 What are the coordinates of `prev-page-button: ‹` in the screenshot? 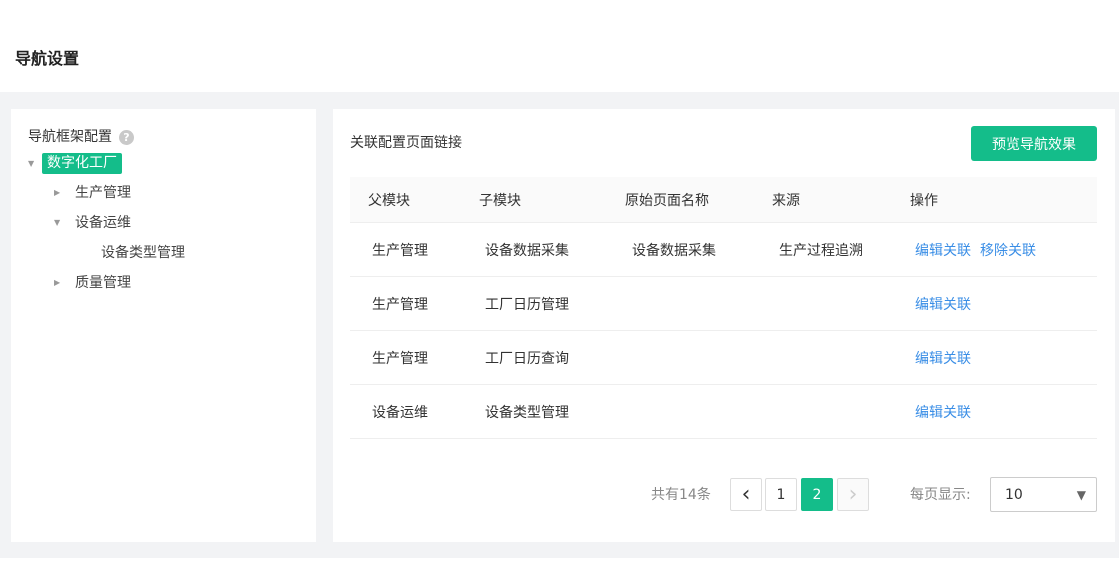 It's located at (746, 494).